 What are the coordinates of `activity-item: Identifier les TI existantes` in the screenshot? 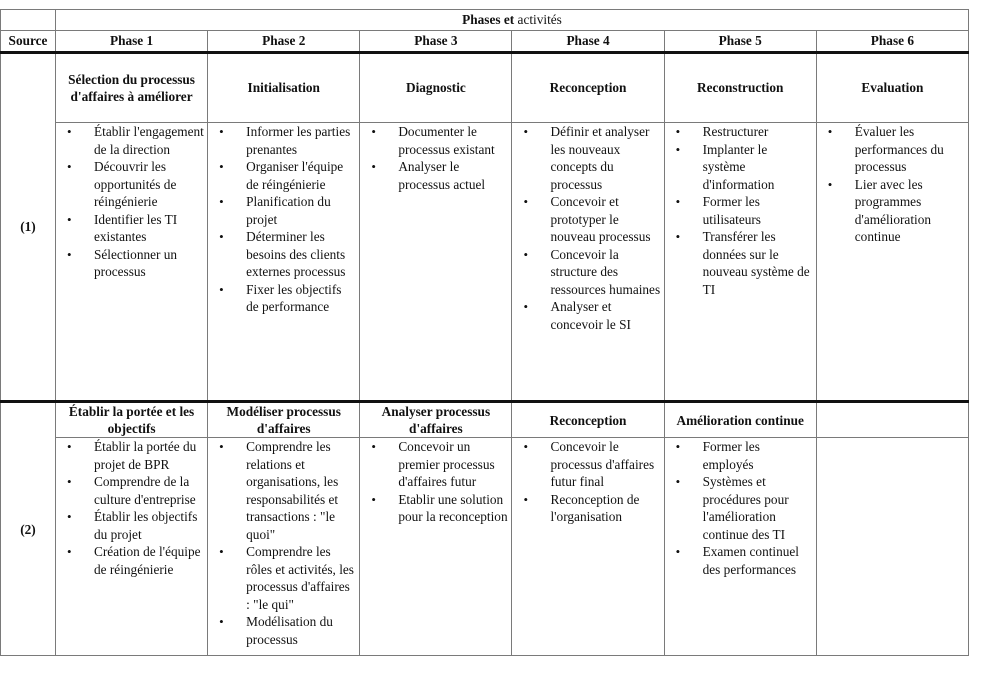 It's located at (131, 228).